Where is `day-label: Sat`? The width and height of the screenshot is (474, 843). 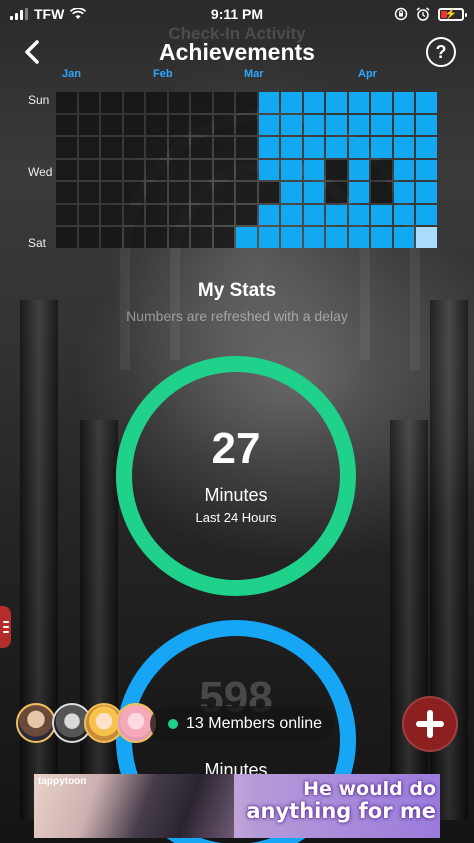 day-label: Sat is located at coordinates (37, 243).